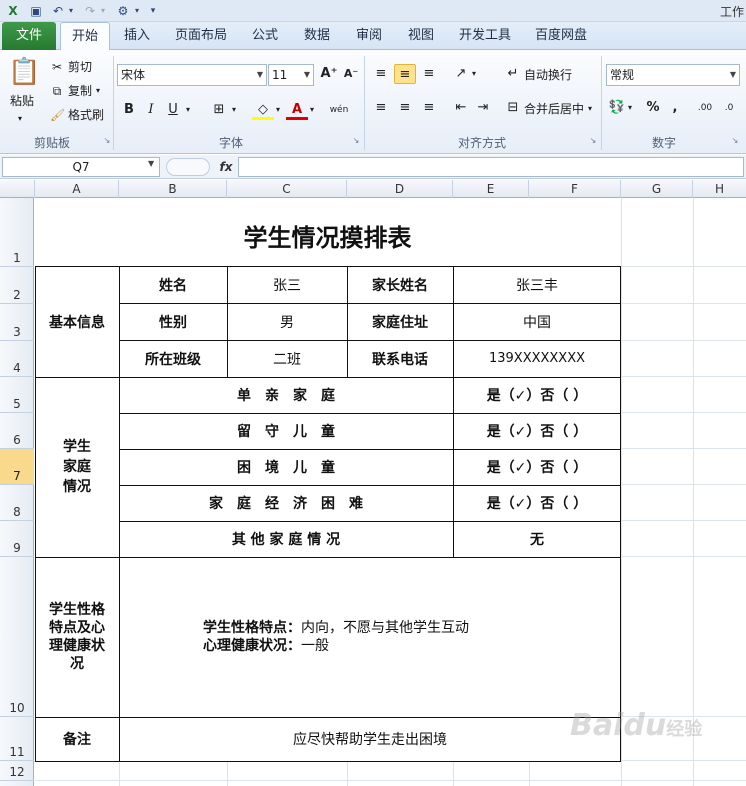 Image resolution: width=746 pixels, height=786 pixels. Describe the element at coordinates (327, 232) in the screenshot. I see `sheet-title: 学生情况摸排表` at that location.